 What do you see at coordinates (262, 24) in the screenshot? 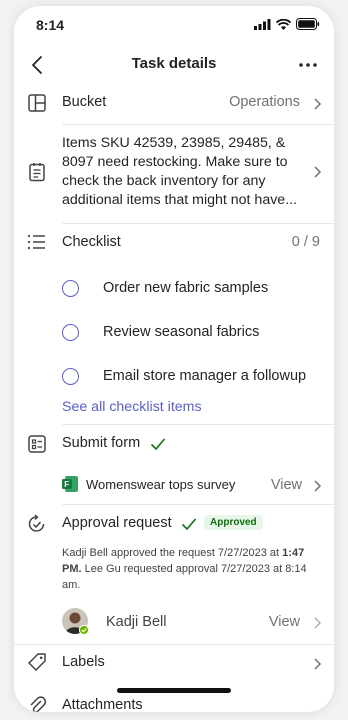
I see `signal-icon` at bounding box center [262, 24].